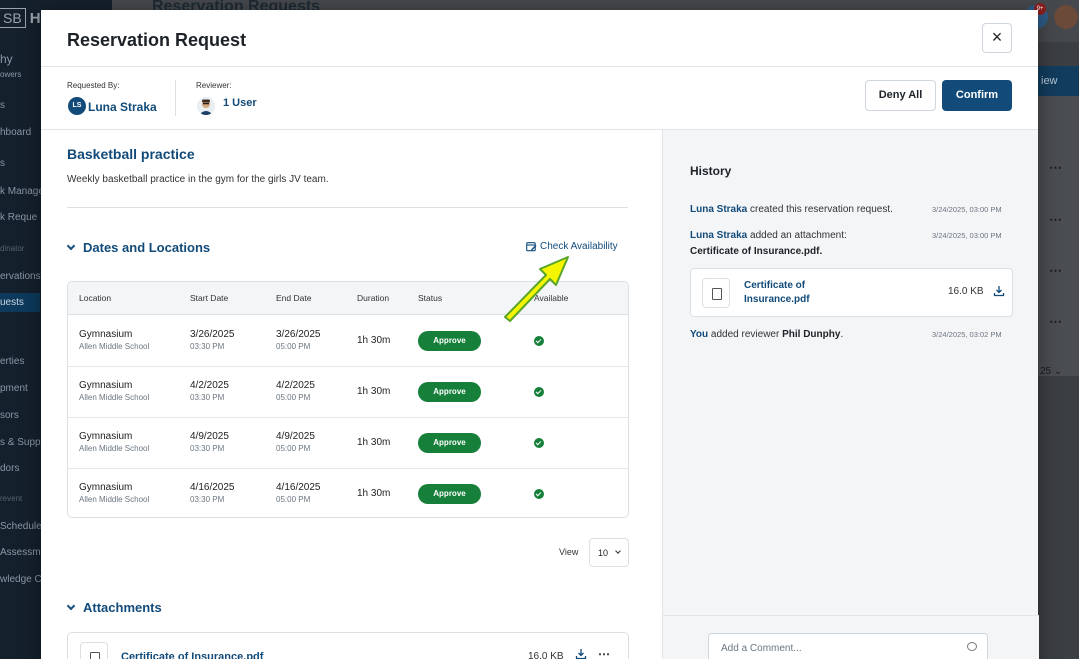 This screenshot has width=1079, height=659. I want to click on bg-nav-item: Schedule, so click(21, 526).